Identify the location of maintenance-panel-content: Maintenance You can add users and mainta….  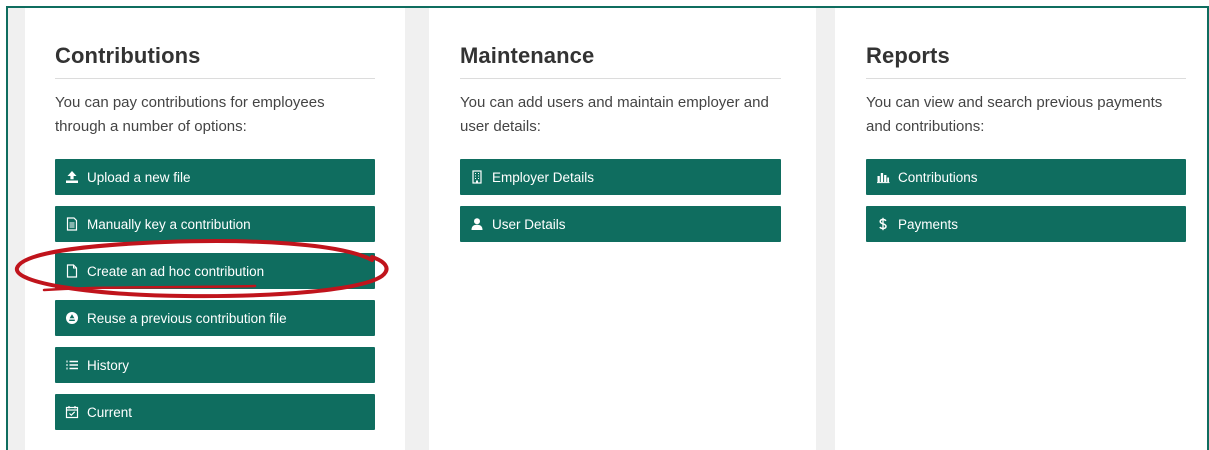
(620, 147).